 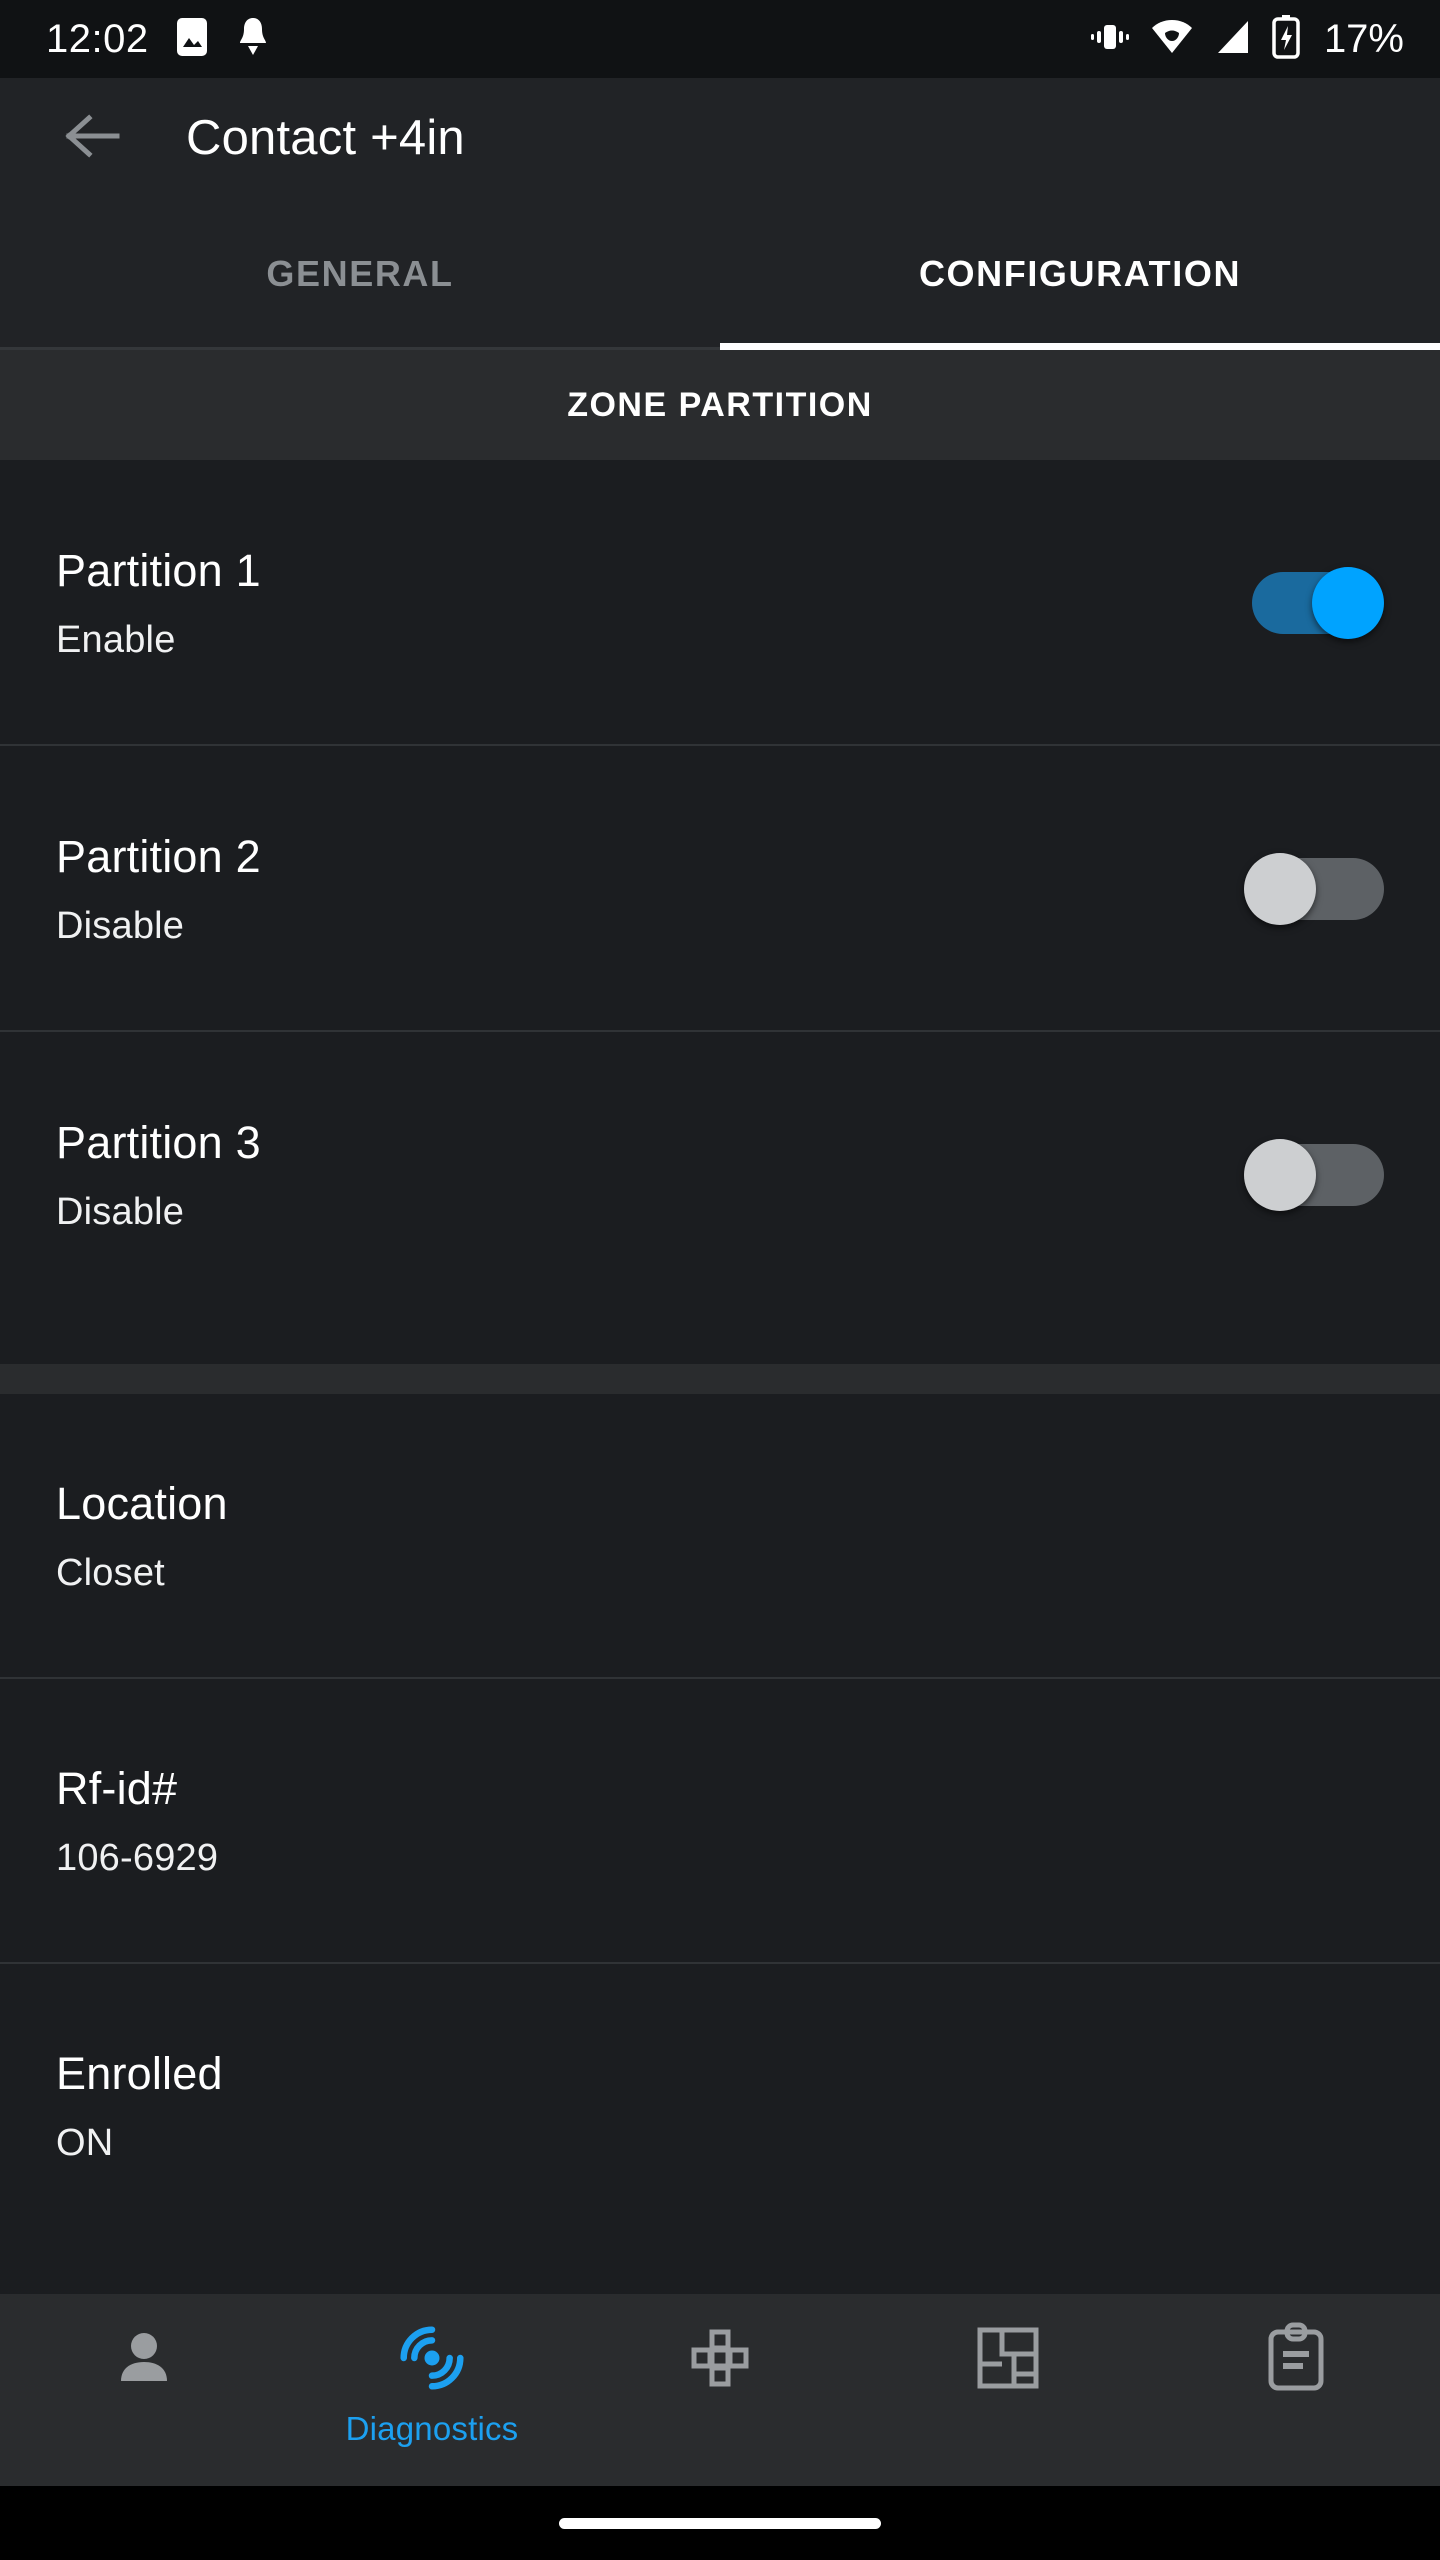 I want to click on row-texts: Partition 3 Disable, so click(x=650, y=1175).